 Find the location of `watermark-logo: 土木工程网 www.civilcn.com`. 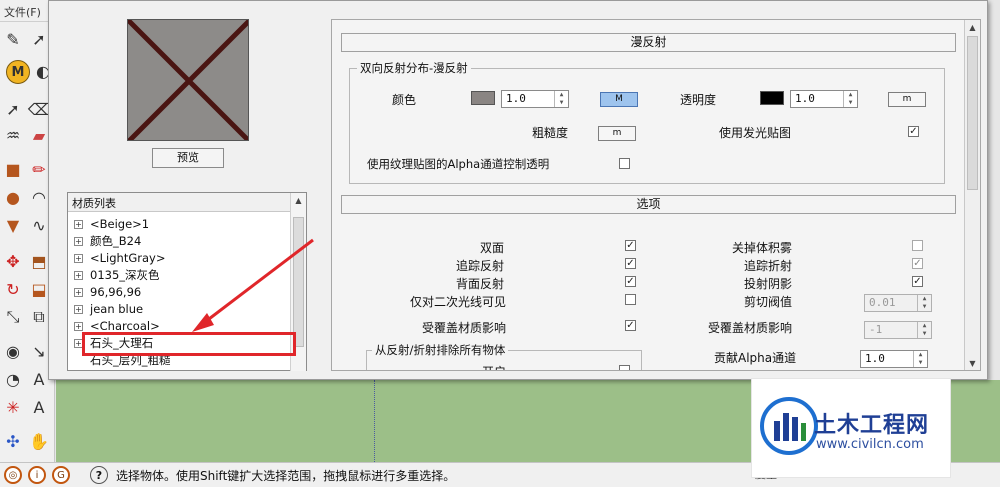

watermark-logo: 土木工程网 www.civilcn.com is located at coordinates (851, 428).